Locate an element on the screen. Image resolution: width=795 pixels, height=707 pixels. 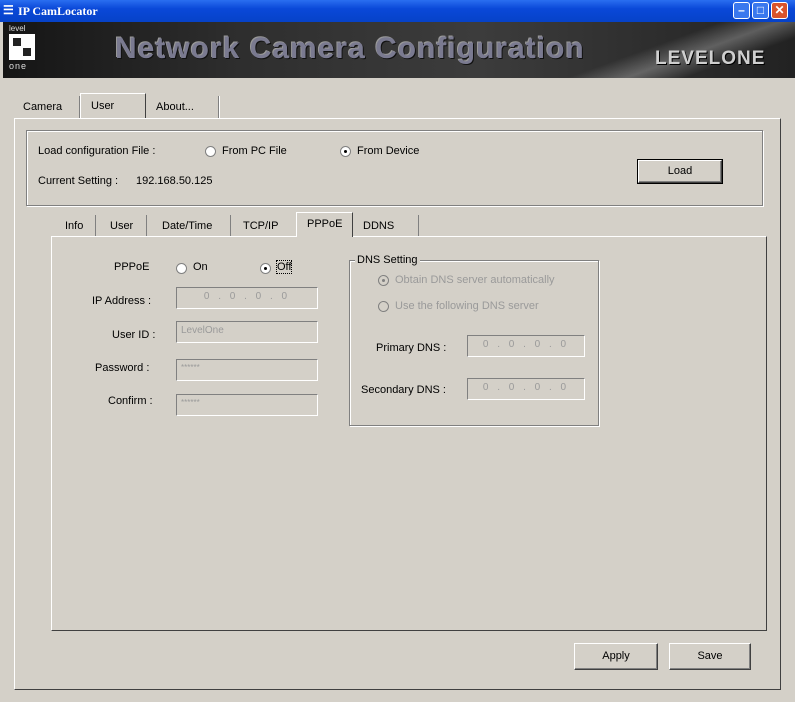
primary-dns-field: 0 . 0 . 0 . 0 is located at coordinates (526, 346).